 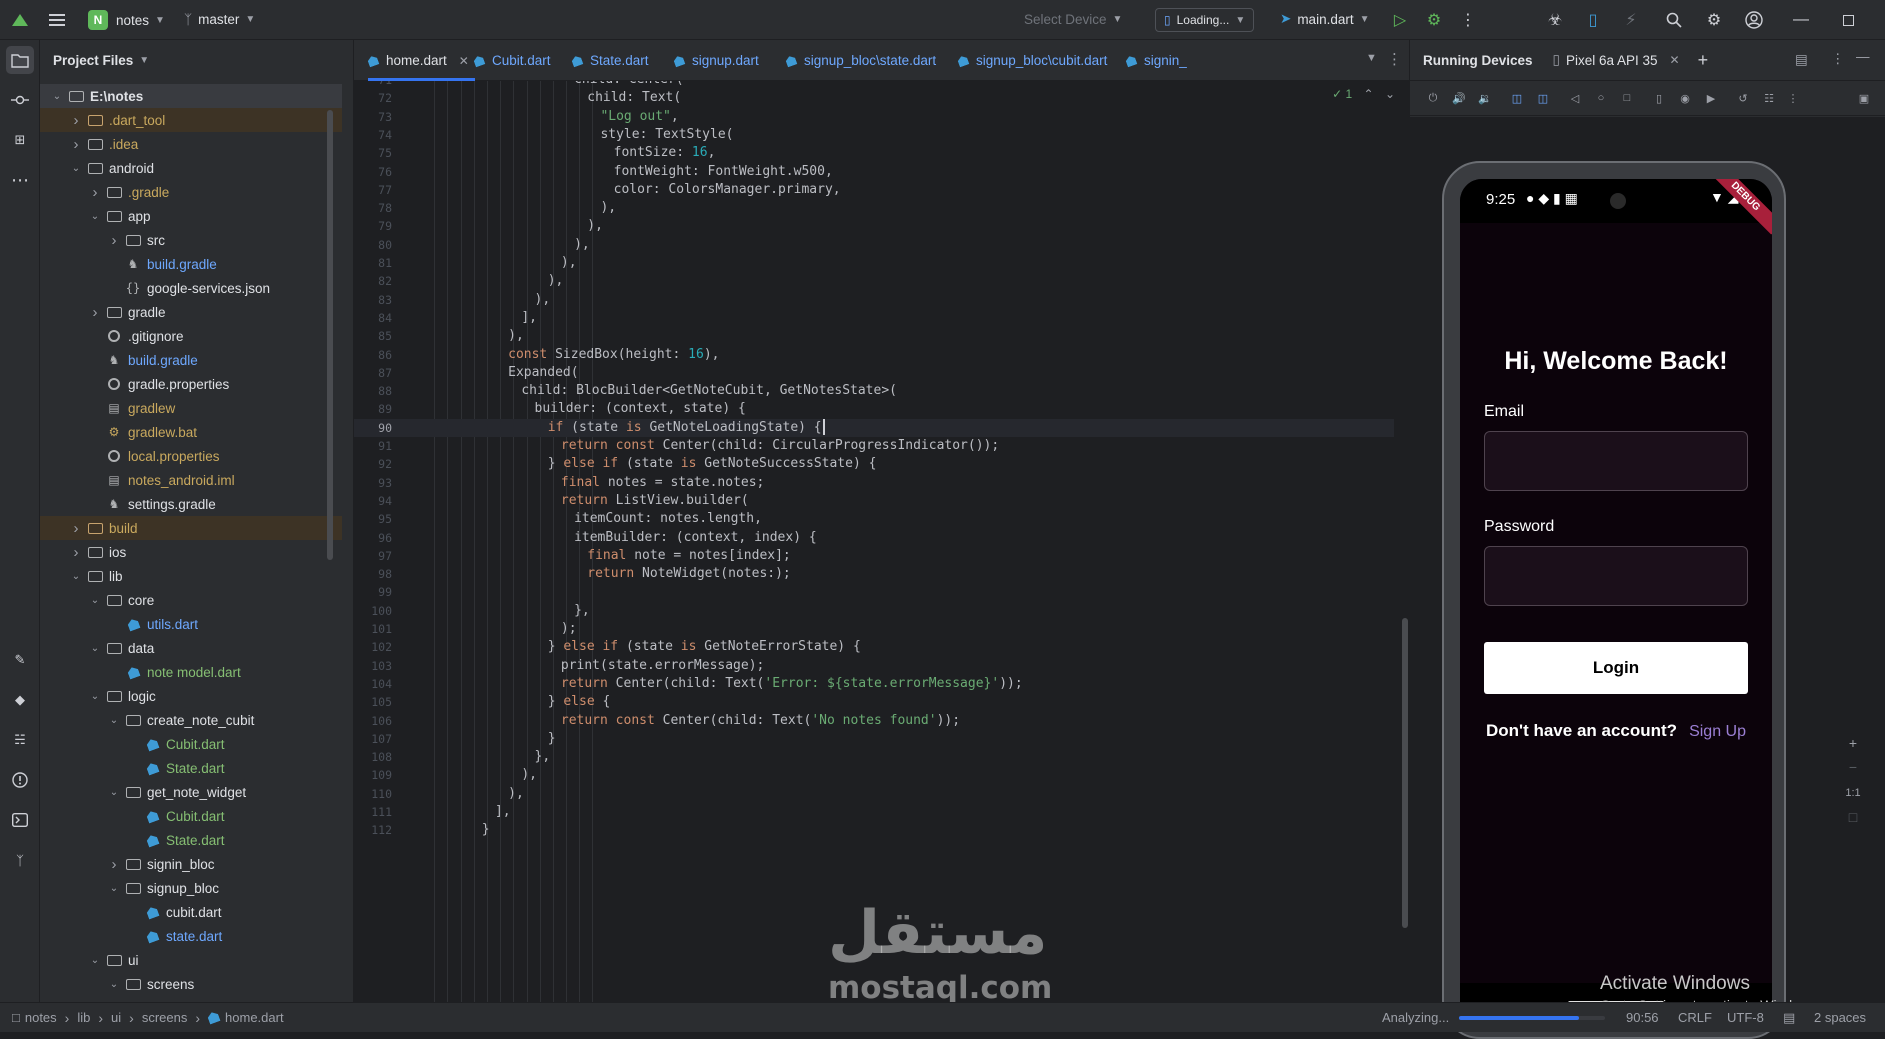 What do you see at coordinates (874, 300) in the screenshot?
I see `code-line: 83),` at bounding box center [874, 300].